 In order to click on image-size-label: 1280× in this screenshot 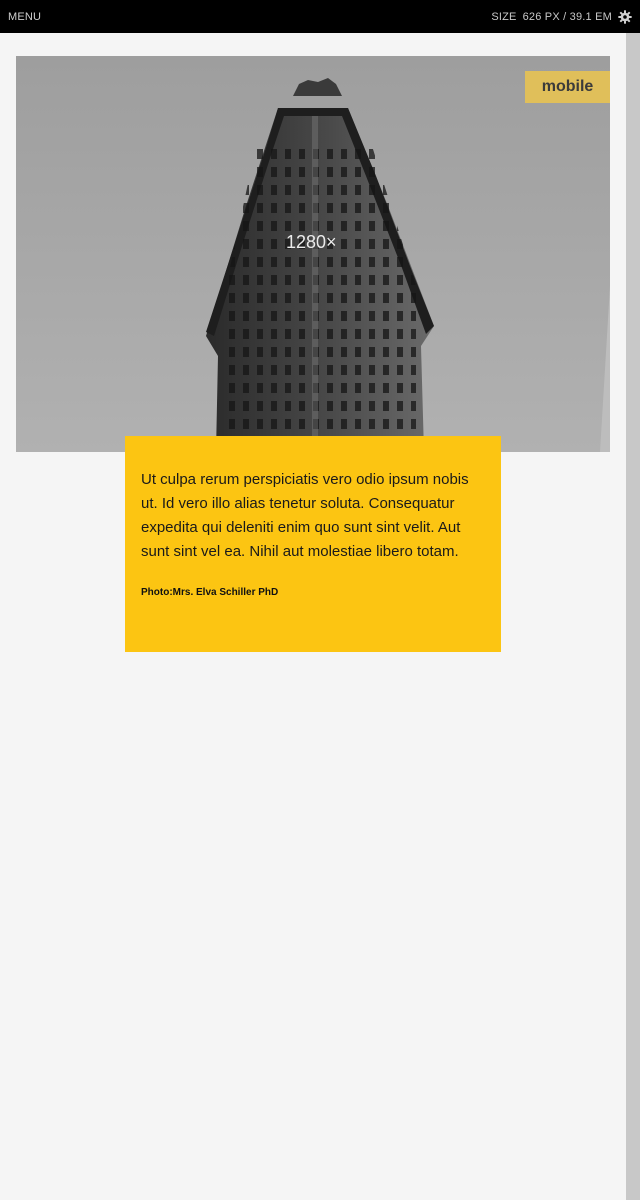, I will do `click(311, 242)`.